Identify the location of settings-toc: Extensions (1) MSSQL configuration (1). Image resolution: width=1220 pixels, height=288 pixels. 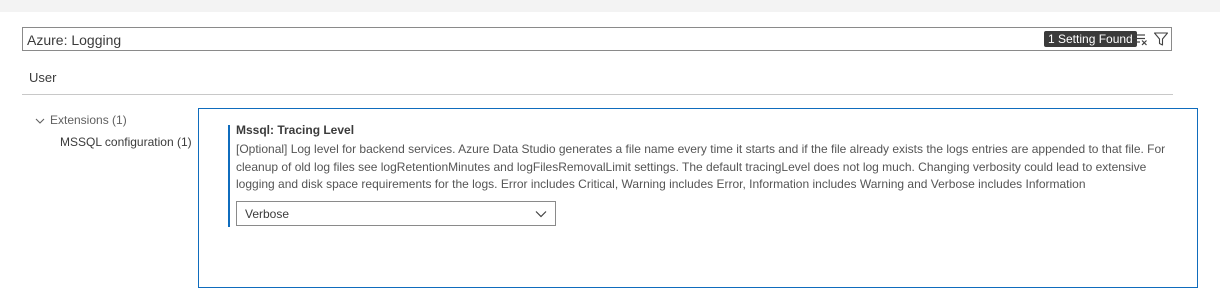
(113, 134).